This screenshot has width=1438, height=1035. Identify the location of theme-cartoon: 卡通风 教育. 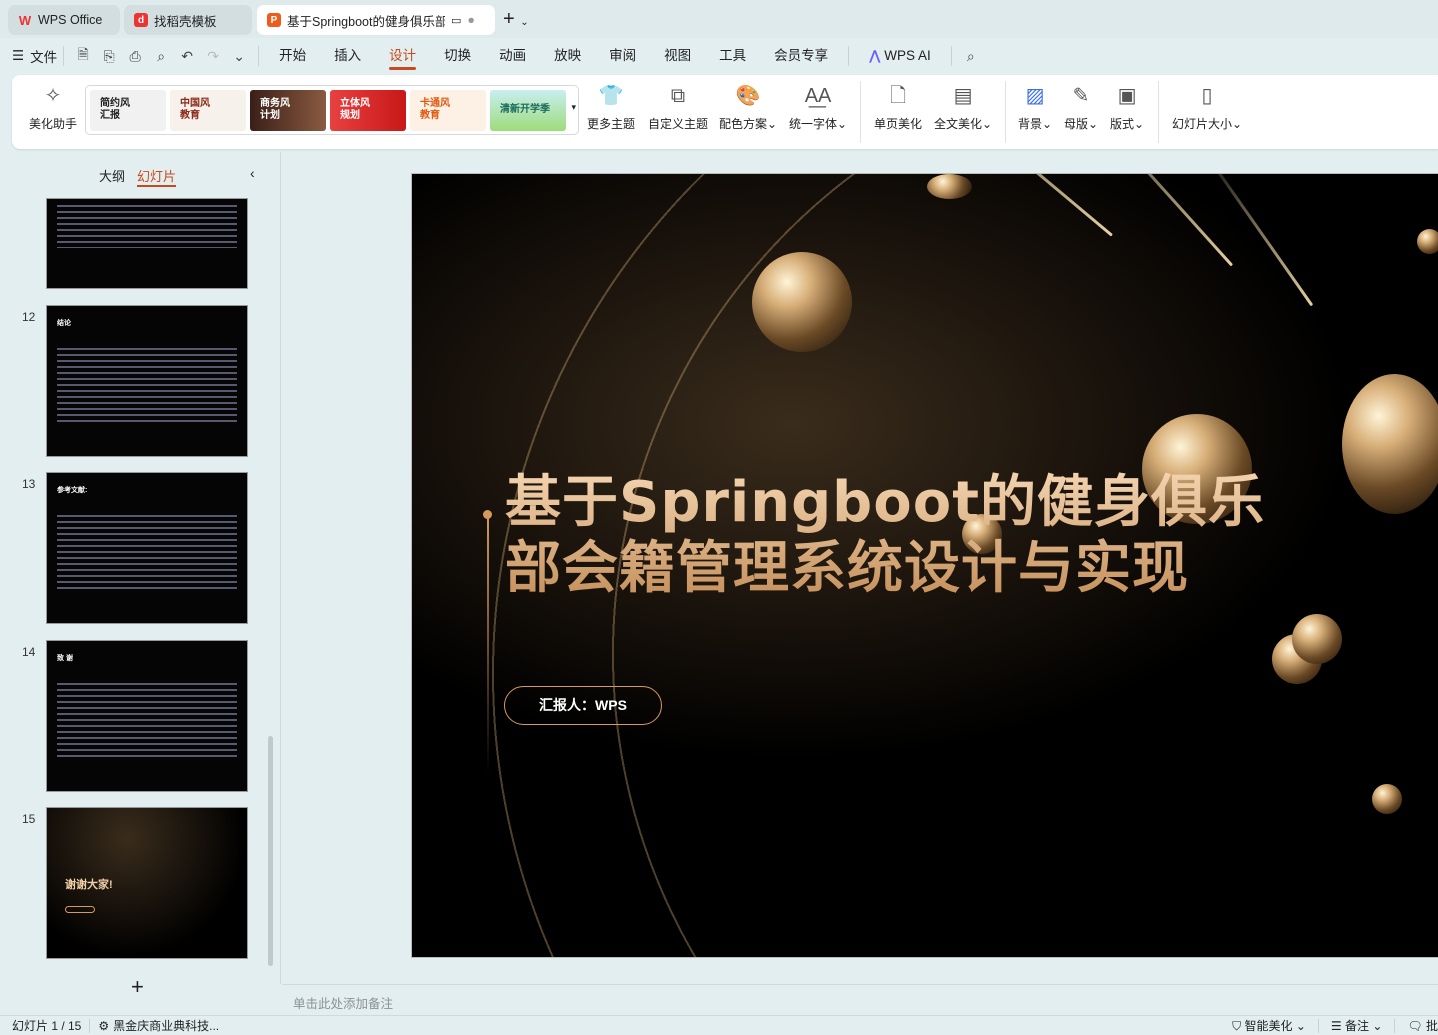
(448, 110).